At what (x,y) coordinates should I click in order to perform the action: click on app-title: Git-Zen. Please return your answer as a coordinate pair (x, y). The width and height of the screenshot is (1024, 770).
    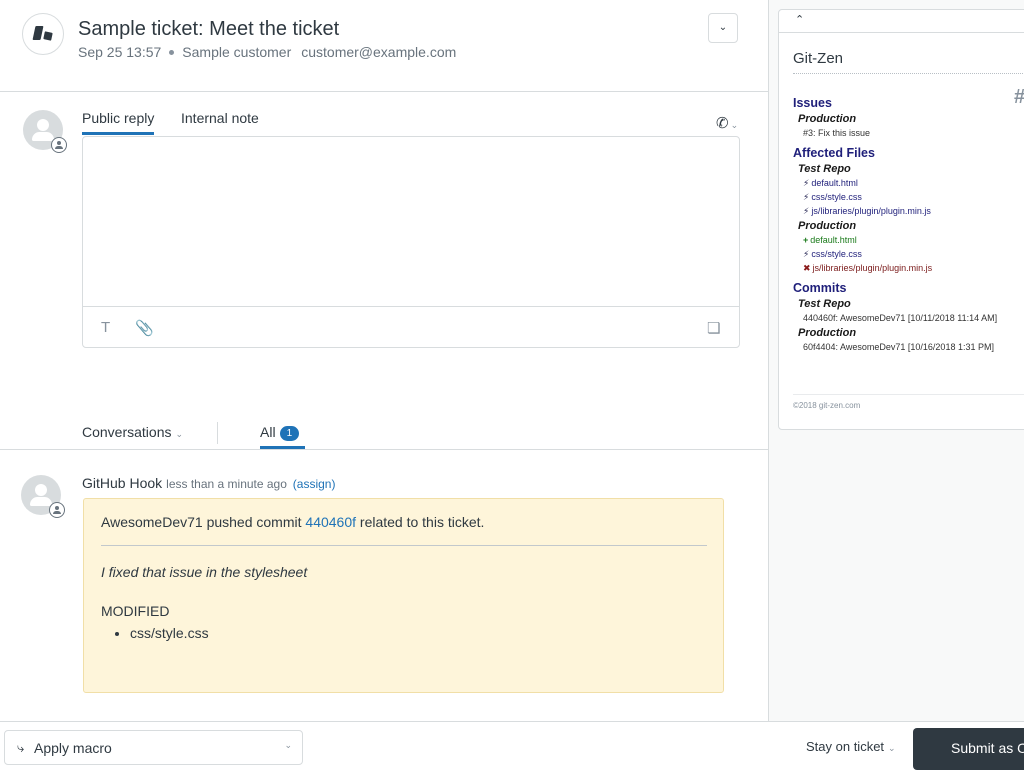
    Looking at the image, I should click on (818, 58).